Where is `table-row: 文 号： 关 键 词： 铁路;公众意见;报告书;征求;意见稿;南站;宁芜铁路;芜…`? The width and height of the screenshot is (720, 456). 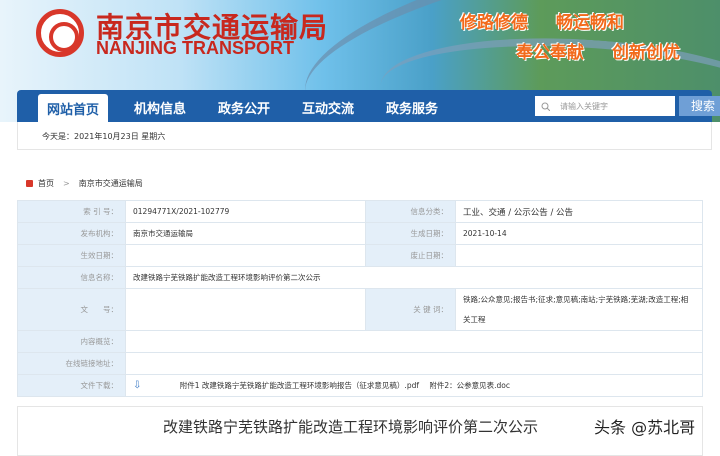 table-row: 文 号： 关 键 词： 铁路;公众意见;报告书;征求;意见稿;南站;宁芜铁路;芜… is located at coordinates (360, 309).